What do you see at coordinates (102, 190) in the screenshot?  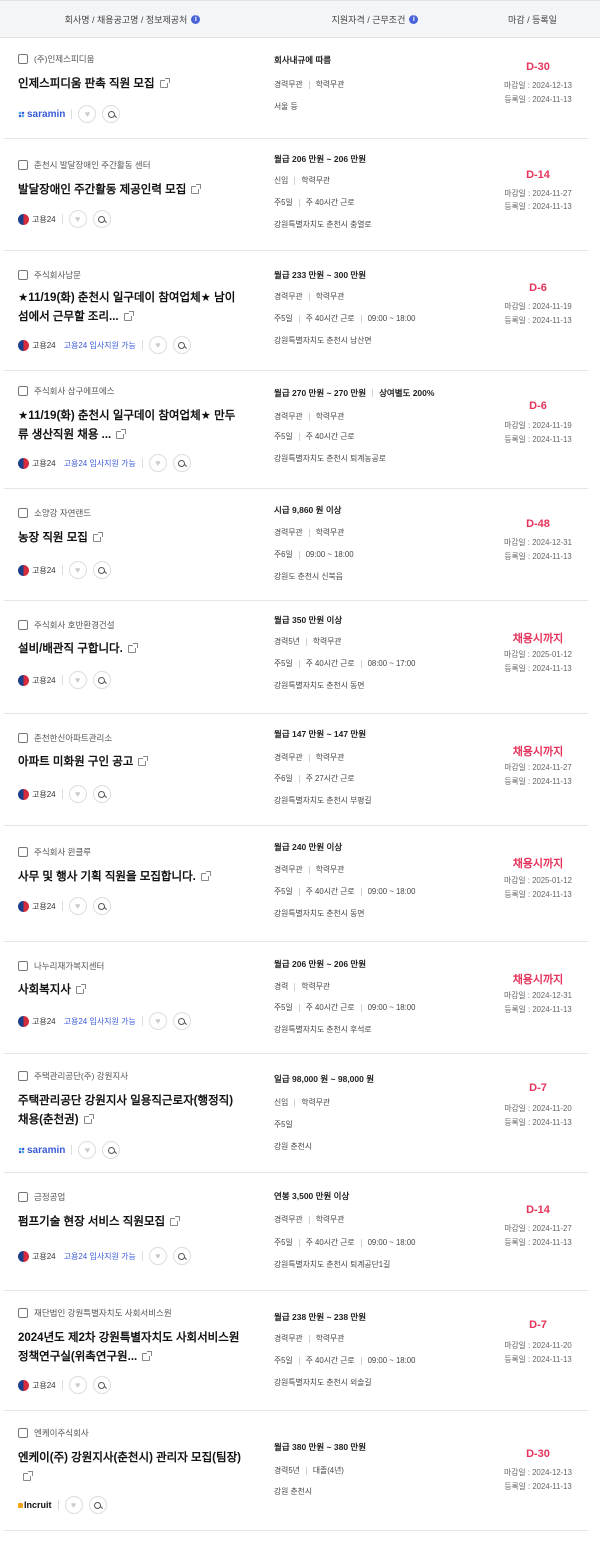 I see `job-title: 발달장애인 주간활동 제공인력 모집` at bounding box center [102, 190].